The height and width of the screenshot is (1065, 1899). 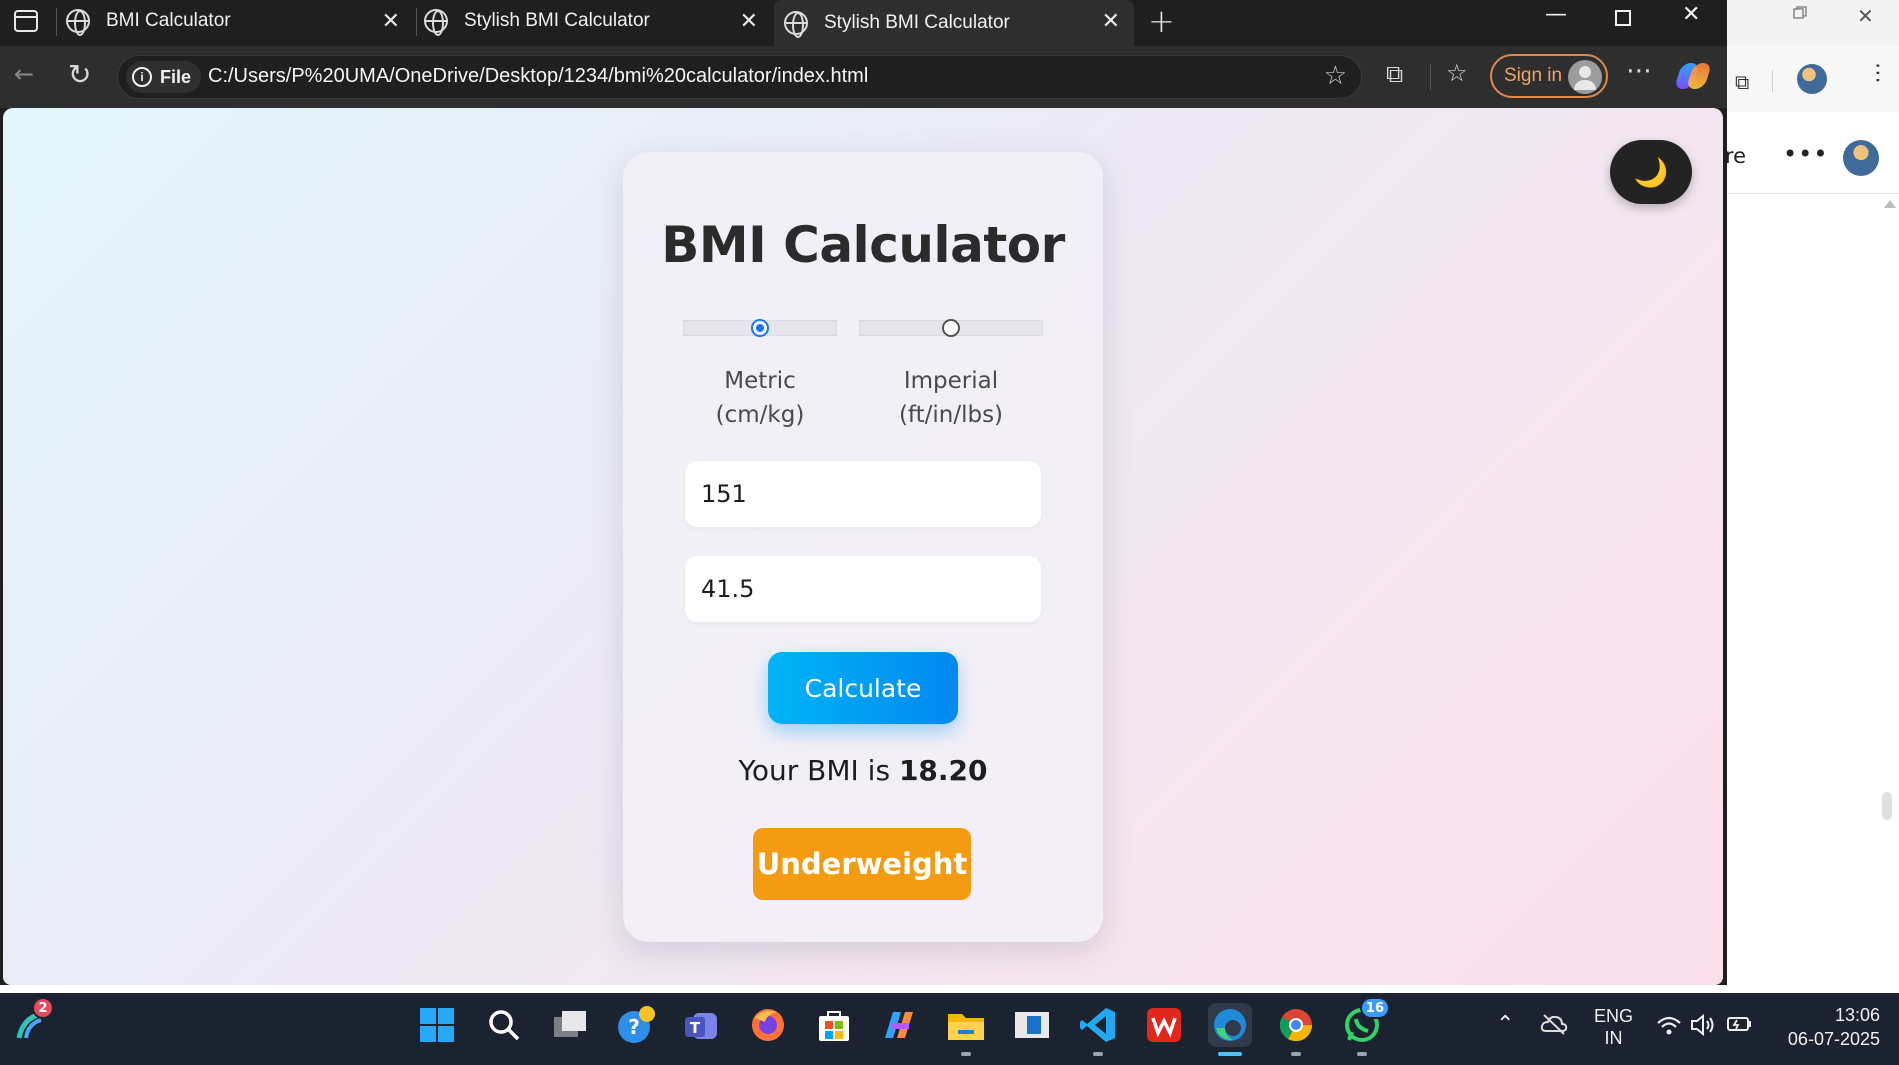 What do you see at coordinates (966, 1029) in the screenshot?
I see `file-explorer-icon` at bounding box center [966, 1029].